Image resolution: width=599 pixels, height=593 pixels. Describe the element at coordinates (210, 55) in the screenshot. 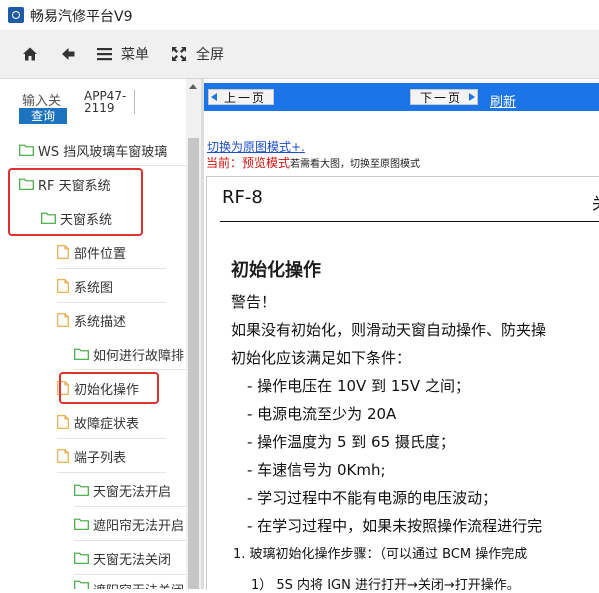

I see `fullscreen-label: 全屏` at that location.